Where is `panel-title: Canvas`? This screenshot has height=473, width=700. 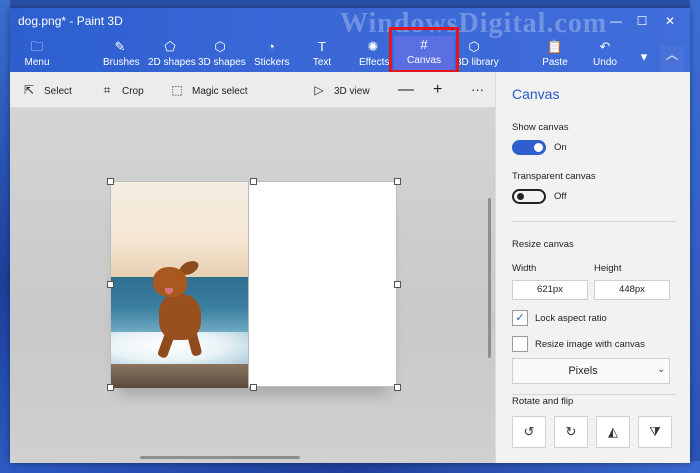
panel-title: Canvas is located at coordinates (536, 94).